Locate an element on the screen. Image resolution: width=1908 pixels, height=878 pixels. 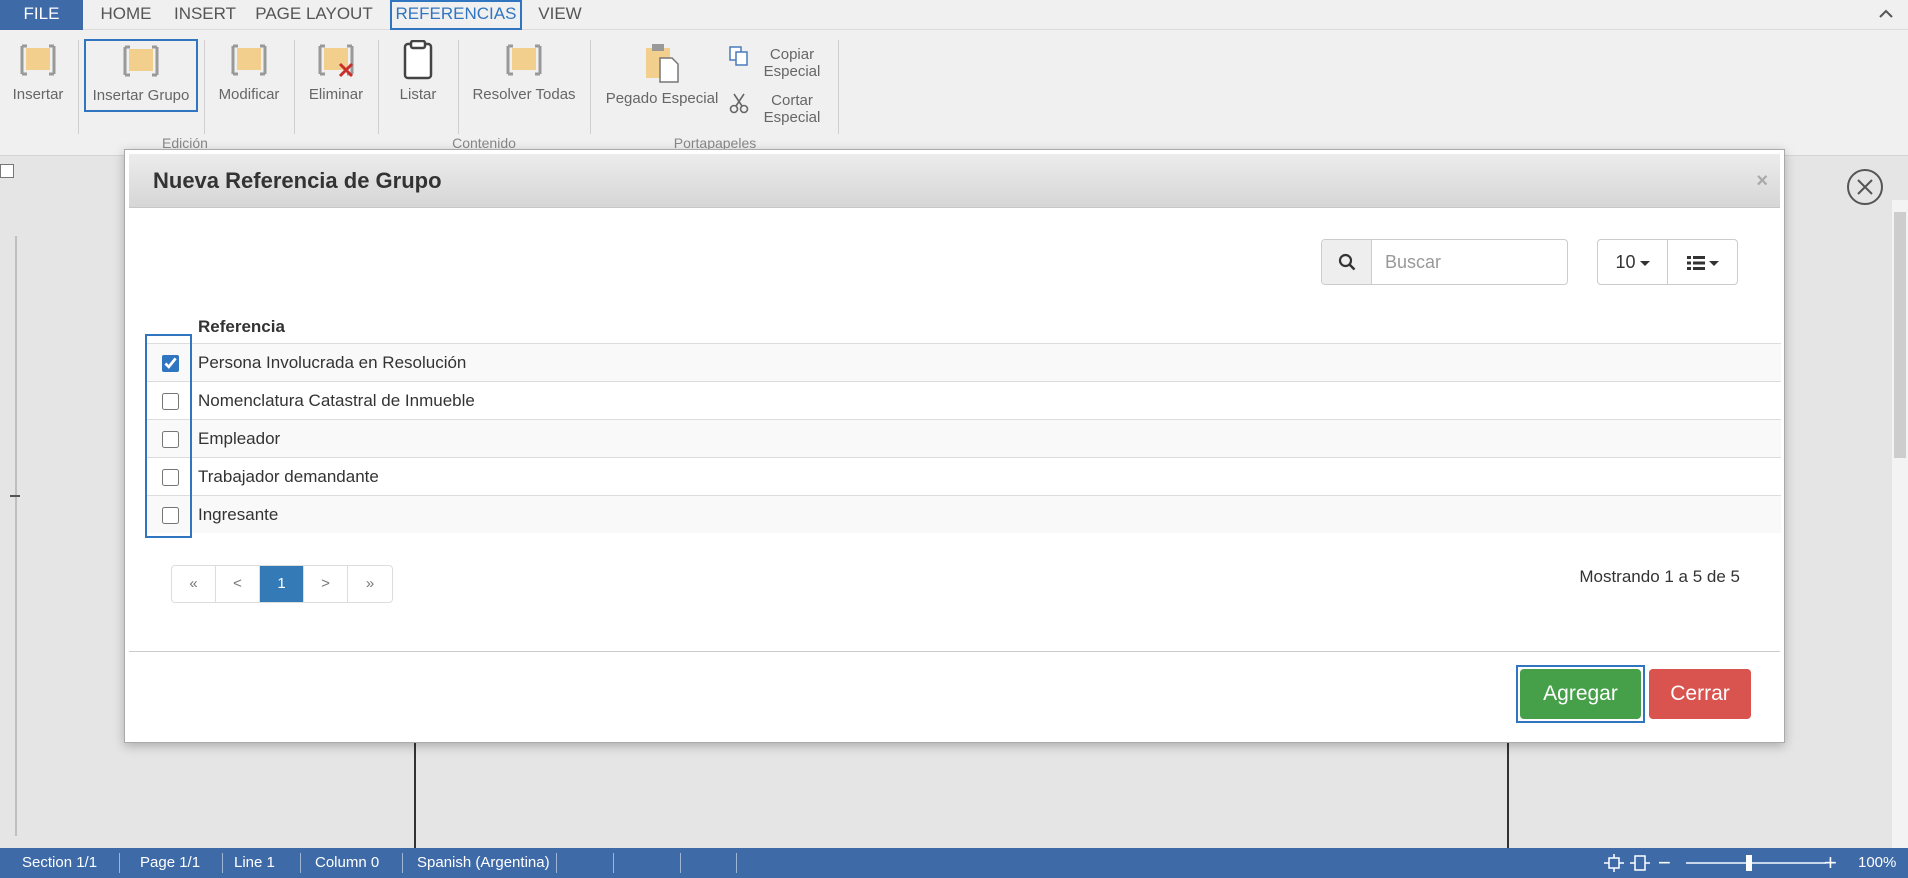
pagination-info: Mostrando 1 a 5 de 5 is located at coordinates (1659, 576).